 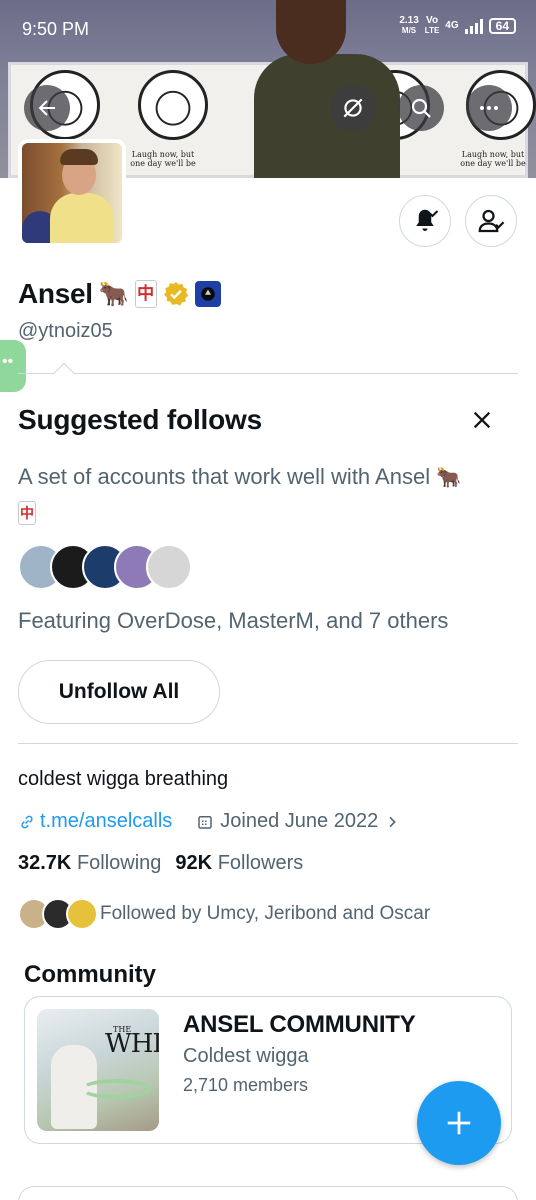 I want to click on more-icon, so click(x=489, y=108).